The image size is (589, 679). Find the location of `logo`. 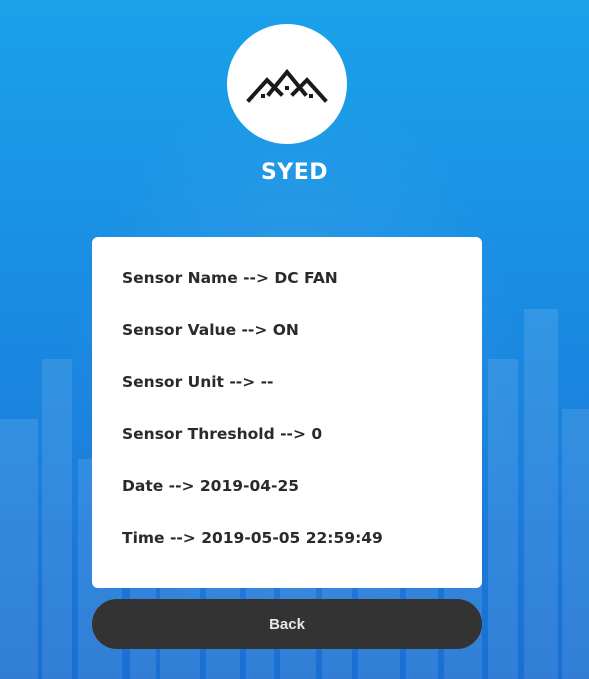

logo is located at coordinates (287, 84).